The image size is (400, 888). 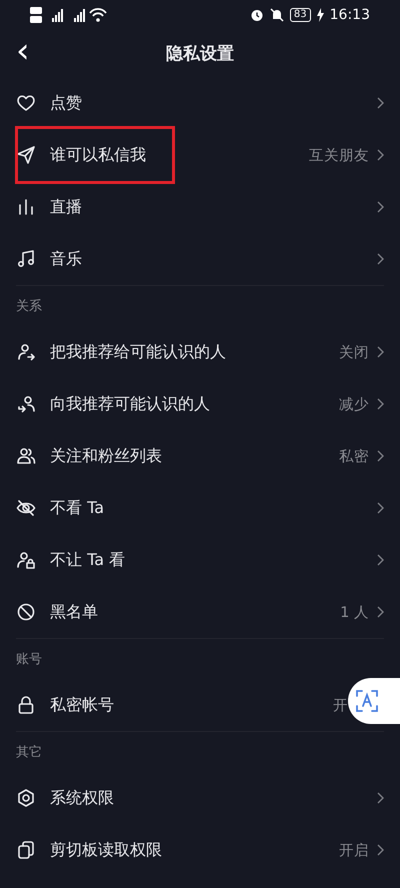 I want to click on music-note-icon, so click(x=26, y=259).